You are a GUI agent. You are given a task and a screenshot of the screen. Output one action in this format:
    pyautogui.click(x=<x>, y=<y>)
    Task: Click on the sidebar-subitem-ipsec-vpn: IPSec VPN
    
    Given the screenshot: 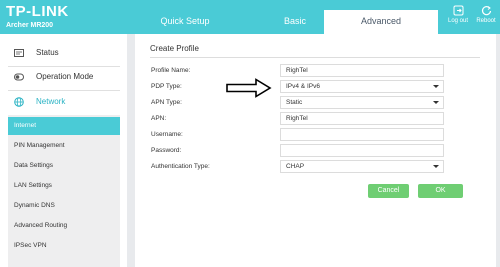 What is the action you would take?
    pyautogui.click(x=64, y=246)
    